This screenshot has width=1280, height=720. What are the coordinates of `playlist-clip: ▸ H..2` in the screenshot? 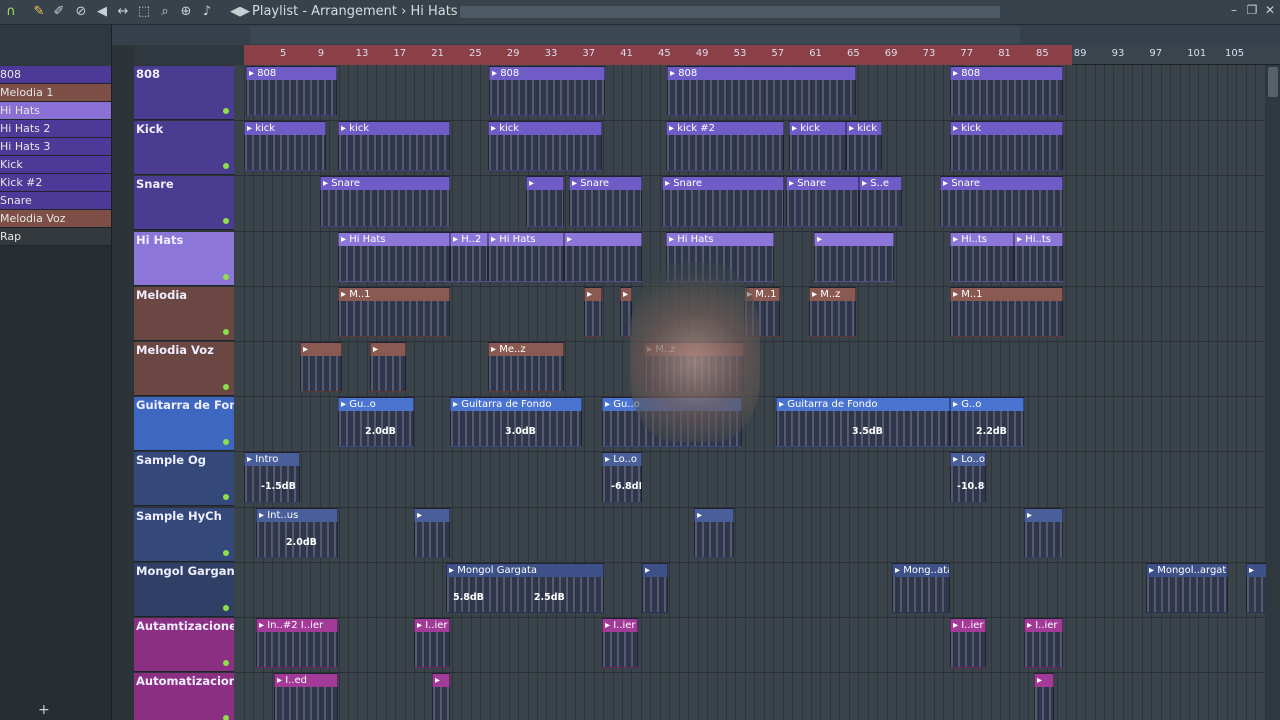 It's located at (469, 256).